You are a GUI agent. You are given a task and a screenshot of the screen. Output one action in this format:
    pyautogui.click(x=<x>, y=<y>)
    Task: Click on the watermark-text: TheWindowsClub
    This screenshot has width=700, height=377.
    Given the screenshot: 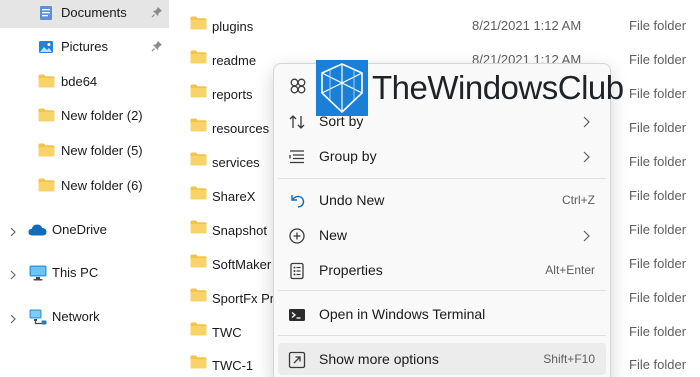 What is the action you would take?
    pyautogui.click(x=498, y=87)
    